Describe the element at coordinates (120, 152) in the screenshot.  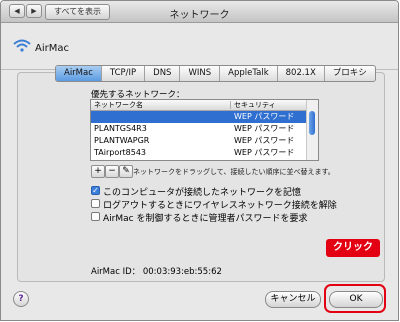
I see `network-name: TAirport8543` at that location.